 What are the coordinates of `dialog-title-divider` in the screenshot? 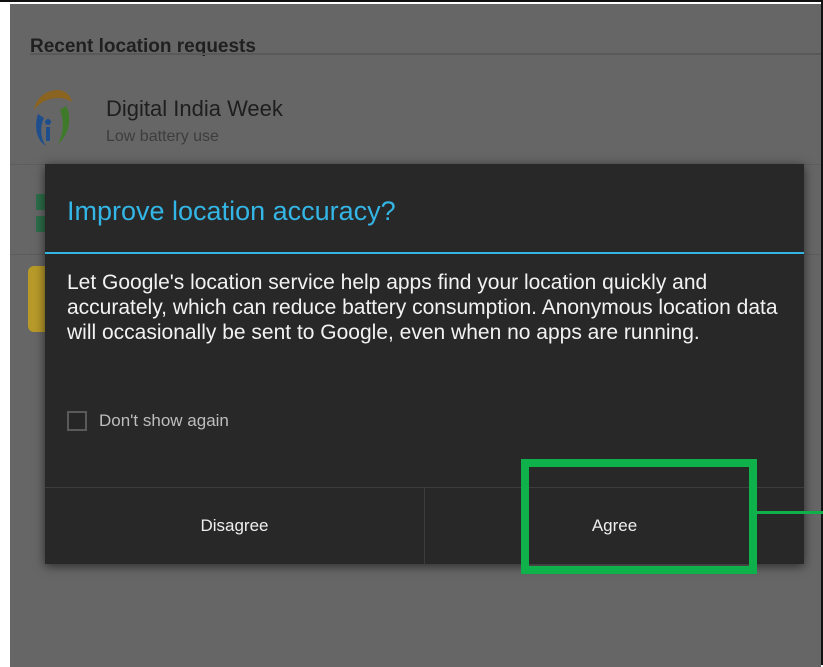 It's located at (424, 253).